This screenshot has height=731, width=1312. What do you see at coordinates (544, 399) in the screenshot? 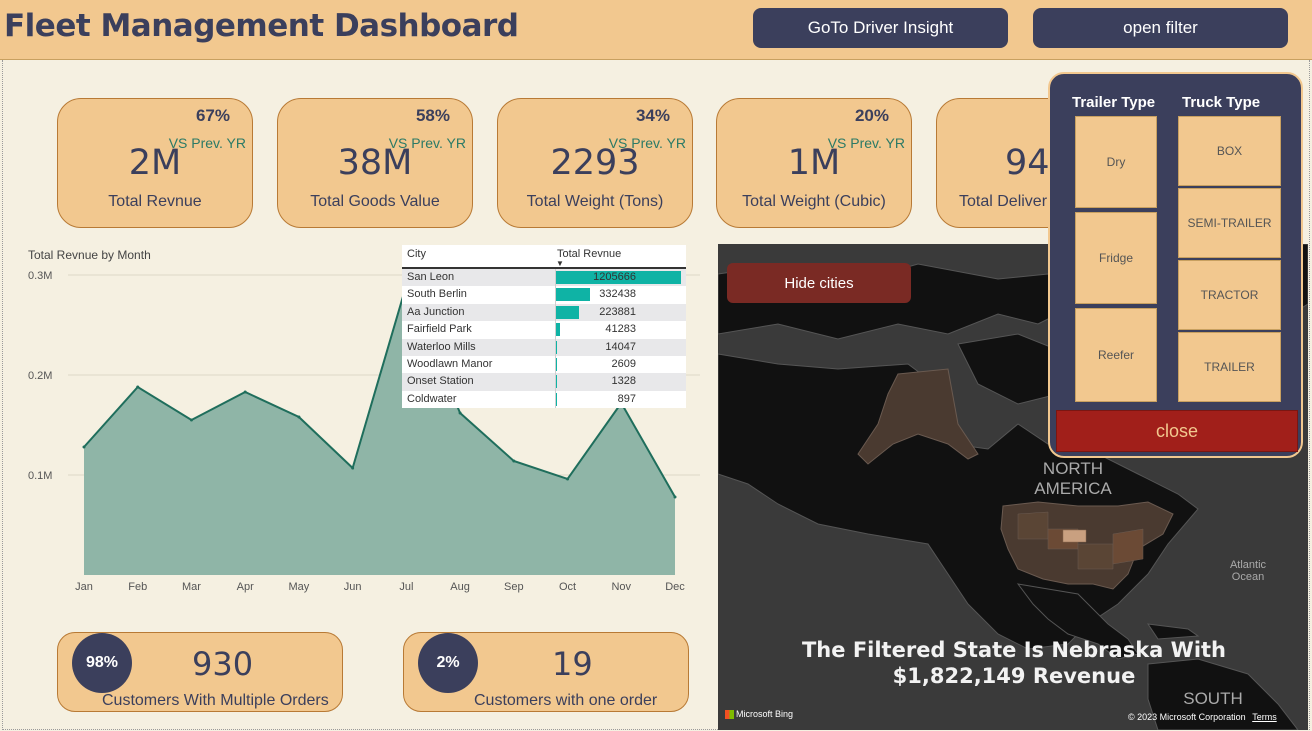
I see `table-row: Coldwater 897` at bounding box center [544, 399].